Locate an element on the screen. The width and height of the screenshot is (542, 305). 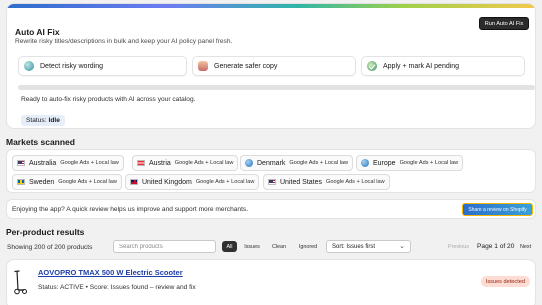
market-sweden: Sweden Google Ads + Local law is located at coordinates (67, 182).